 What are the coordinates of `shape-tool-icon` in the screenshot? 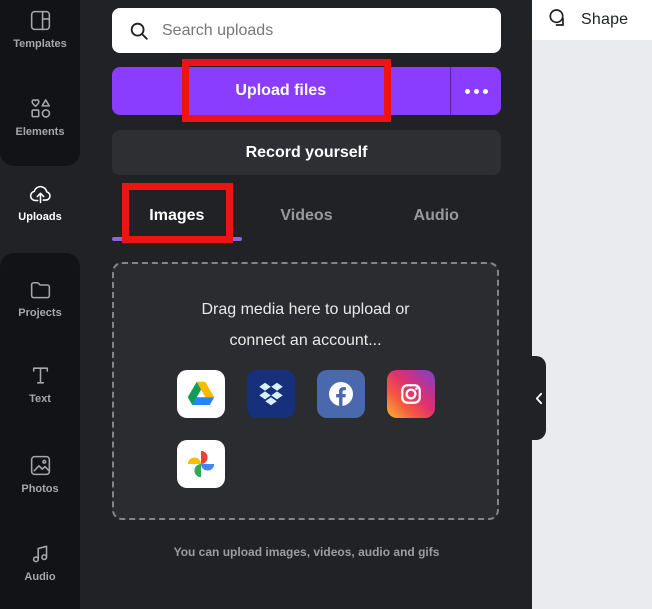 It's located at (556, 17).